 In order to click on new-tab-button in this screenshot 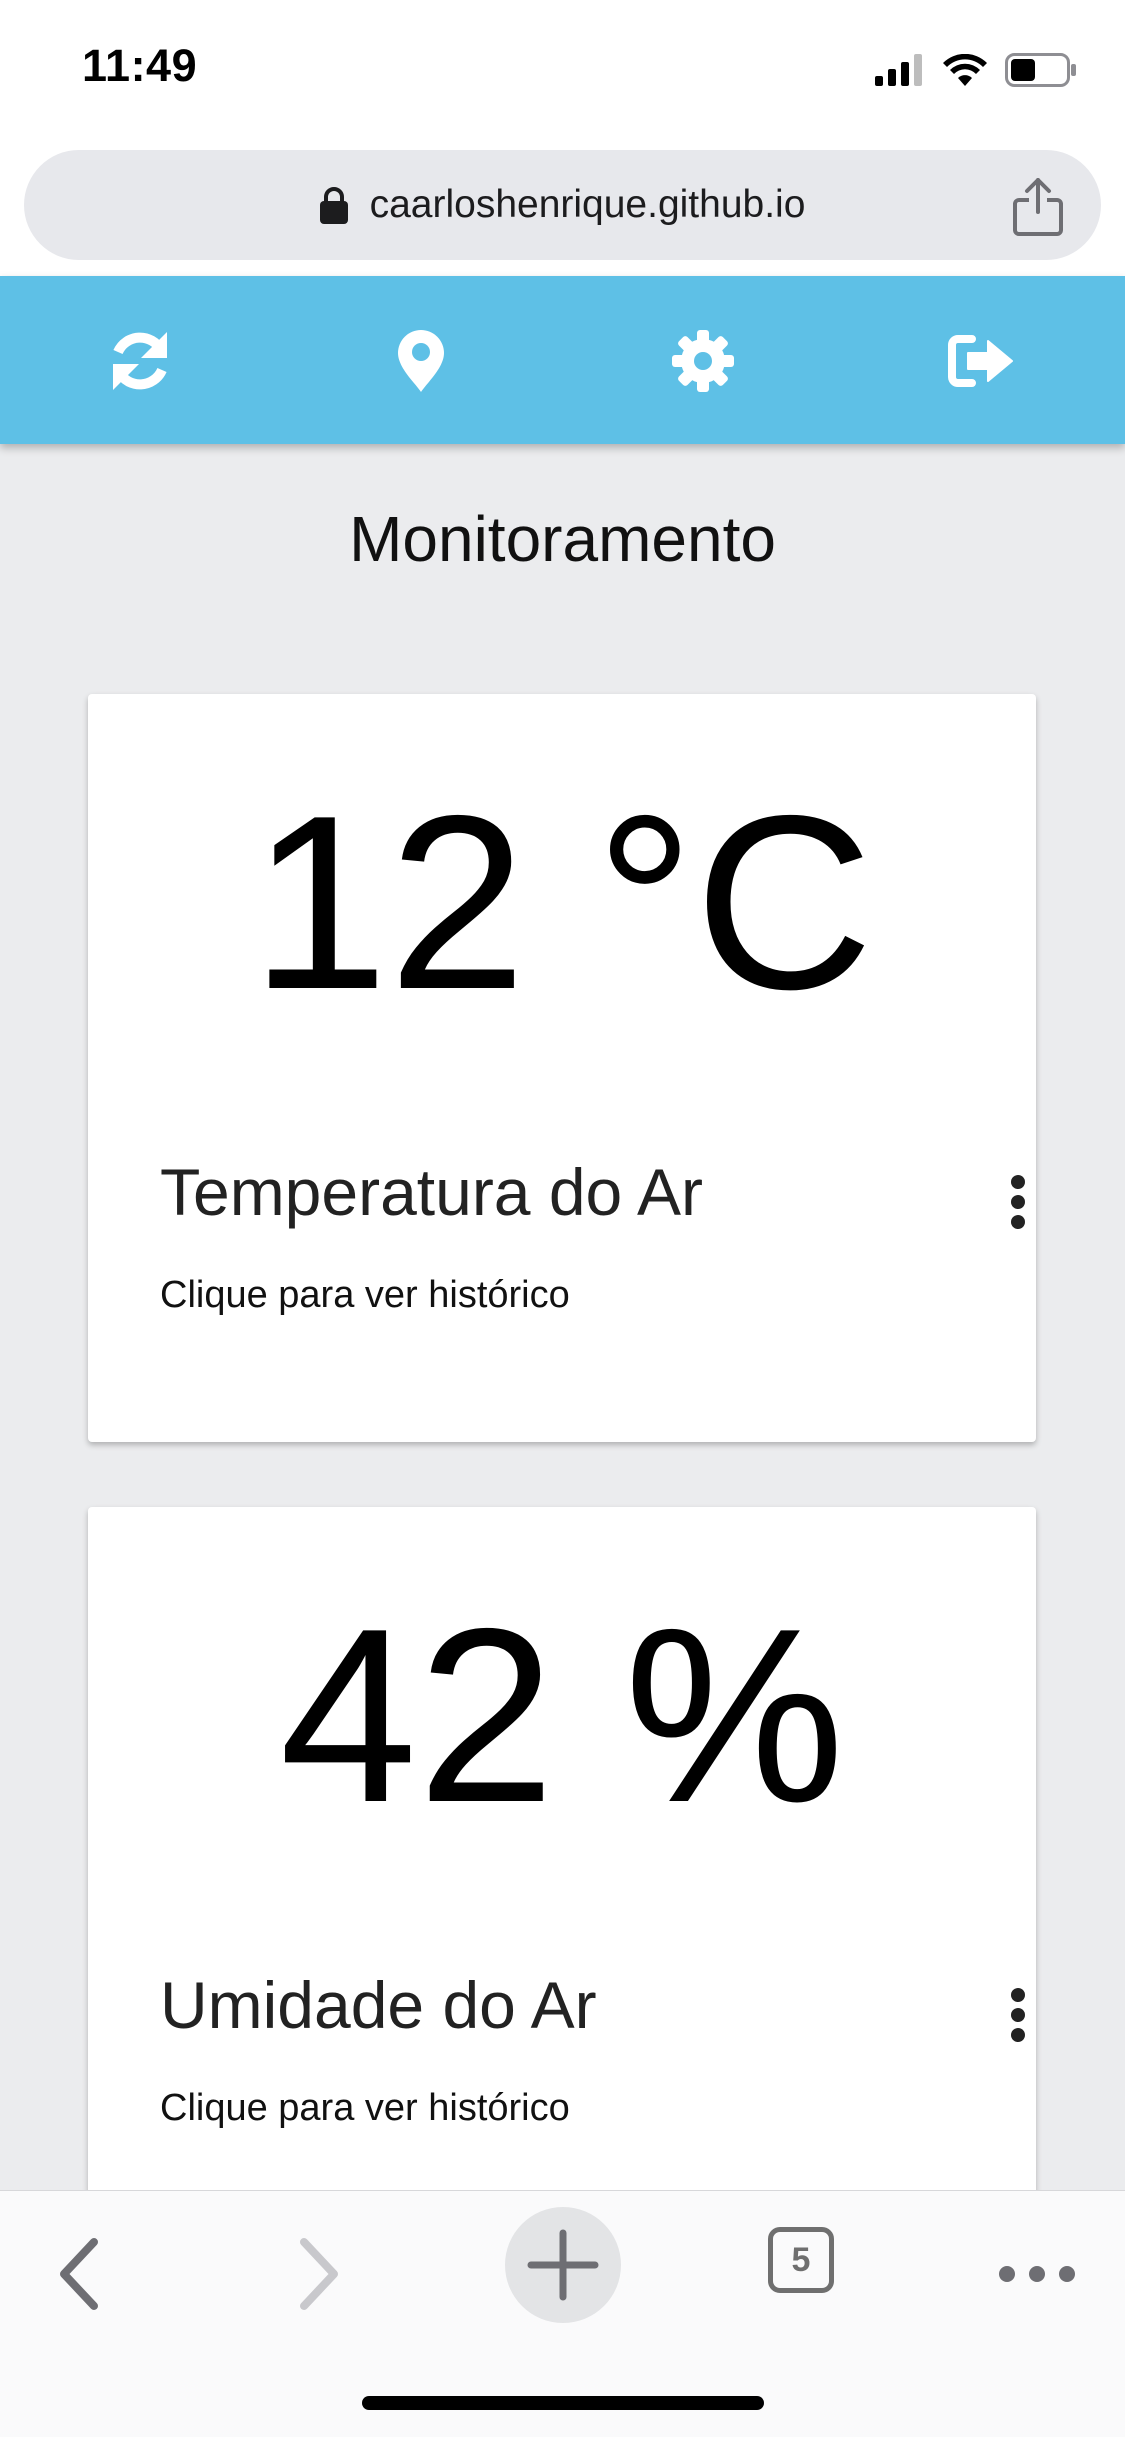, I will do `click(563, 2265)`.